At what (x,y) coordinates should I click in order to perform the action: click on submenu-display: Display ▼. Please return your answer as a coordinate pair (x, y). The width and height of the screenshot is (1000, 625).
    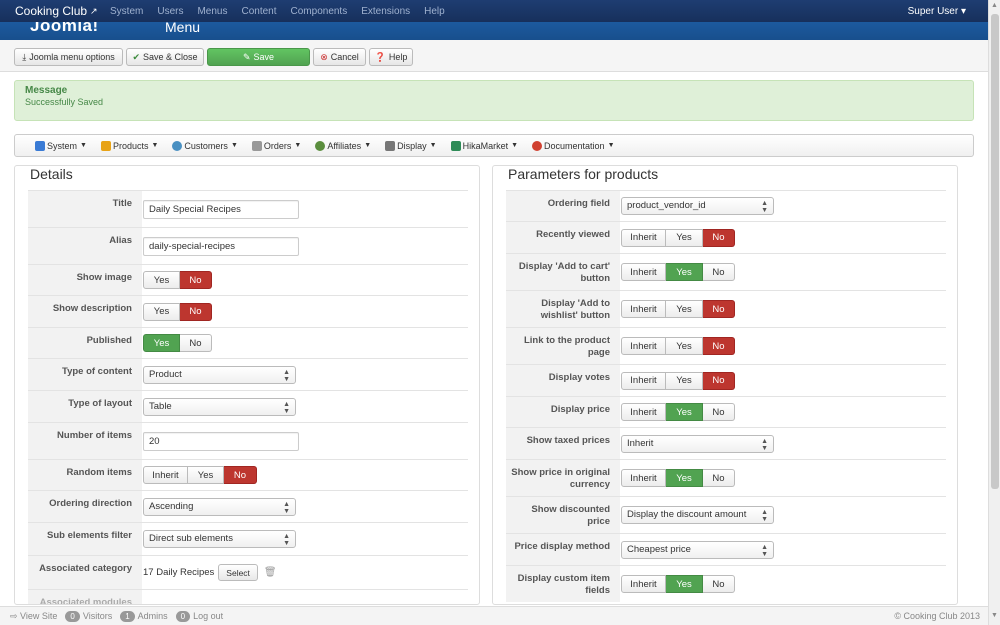
    Looking at the image, I should click on (411, 145).